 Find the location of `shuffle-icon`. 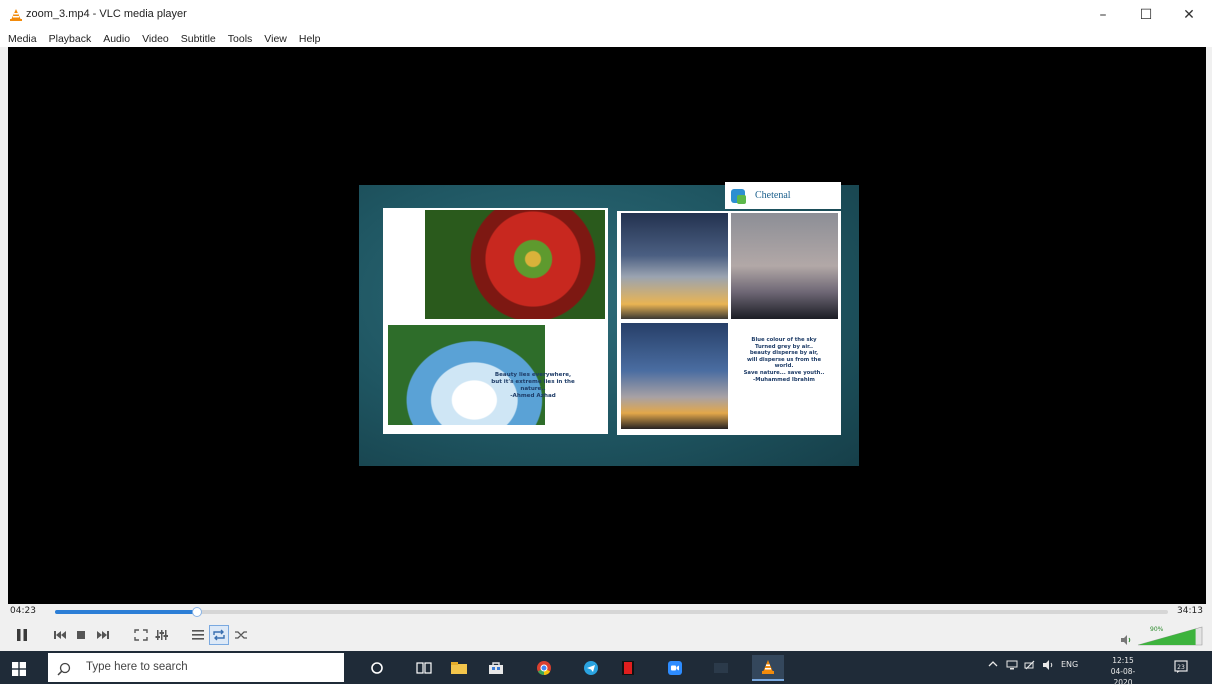

shuffle-icon is located at coordinates (241, 635).